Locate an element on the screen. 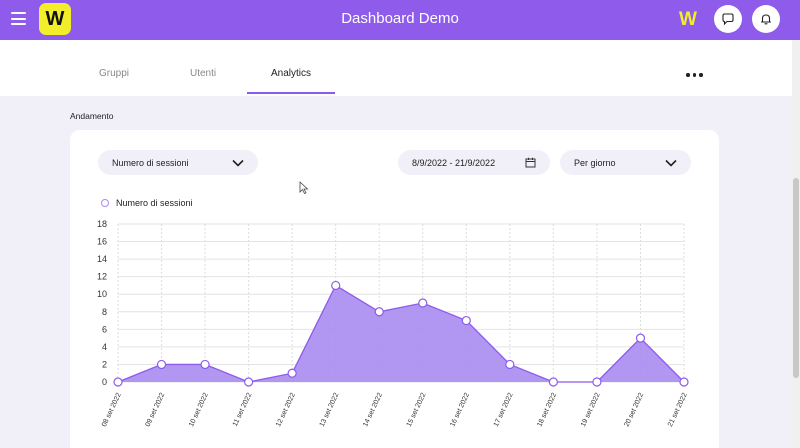 The height and width of the screenshot is (448, 800). x-tick-label: 19 set 2022 is located at coordinates (591, 410).